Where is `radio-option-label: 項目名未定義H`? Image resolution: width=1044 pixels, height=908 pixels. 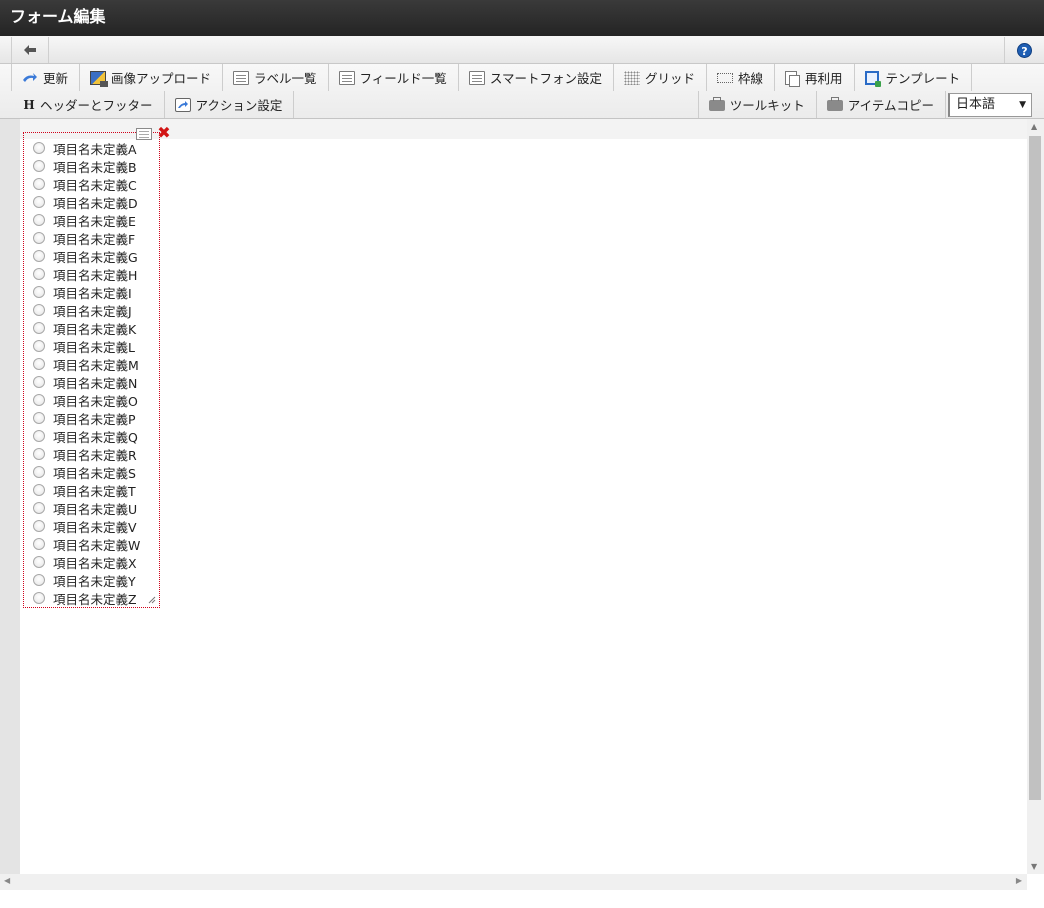 radio-option-label: 項目名未定義H is located at coordinates (95, 275).